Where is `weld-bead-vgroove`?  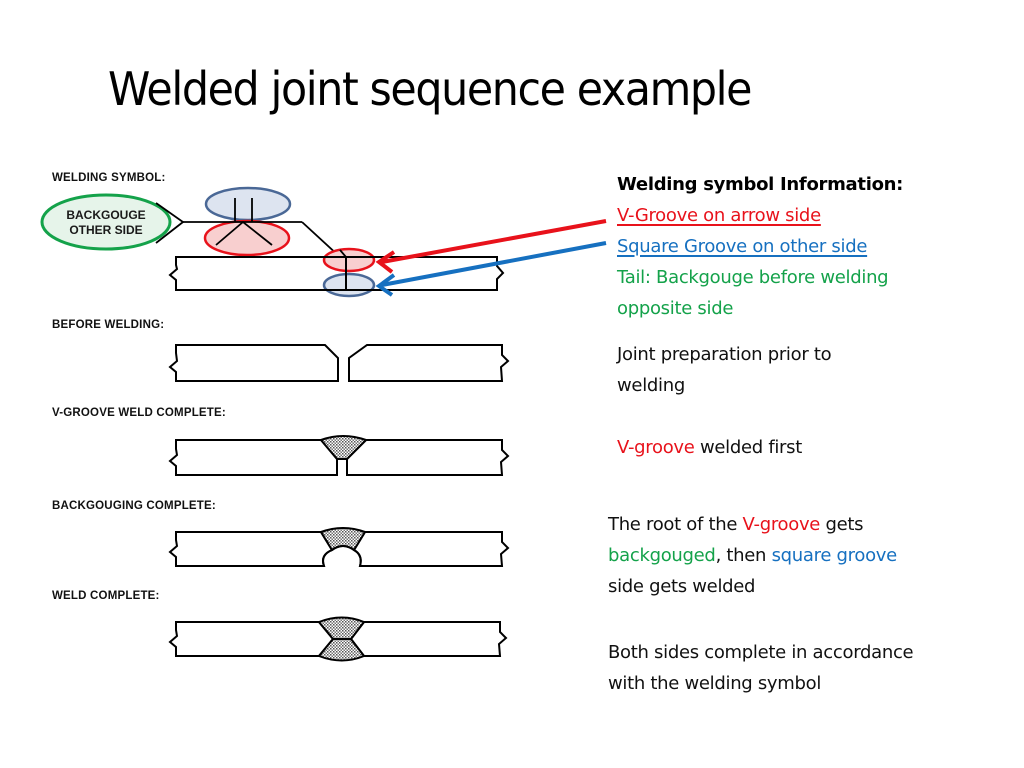 weld-bead-vgroove is located at coordinates (343, 447).